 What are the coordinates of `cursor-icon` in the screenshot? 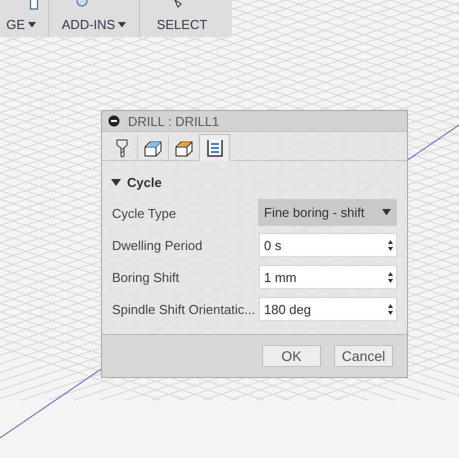 It's located at (178, 4).